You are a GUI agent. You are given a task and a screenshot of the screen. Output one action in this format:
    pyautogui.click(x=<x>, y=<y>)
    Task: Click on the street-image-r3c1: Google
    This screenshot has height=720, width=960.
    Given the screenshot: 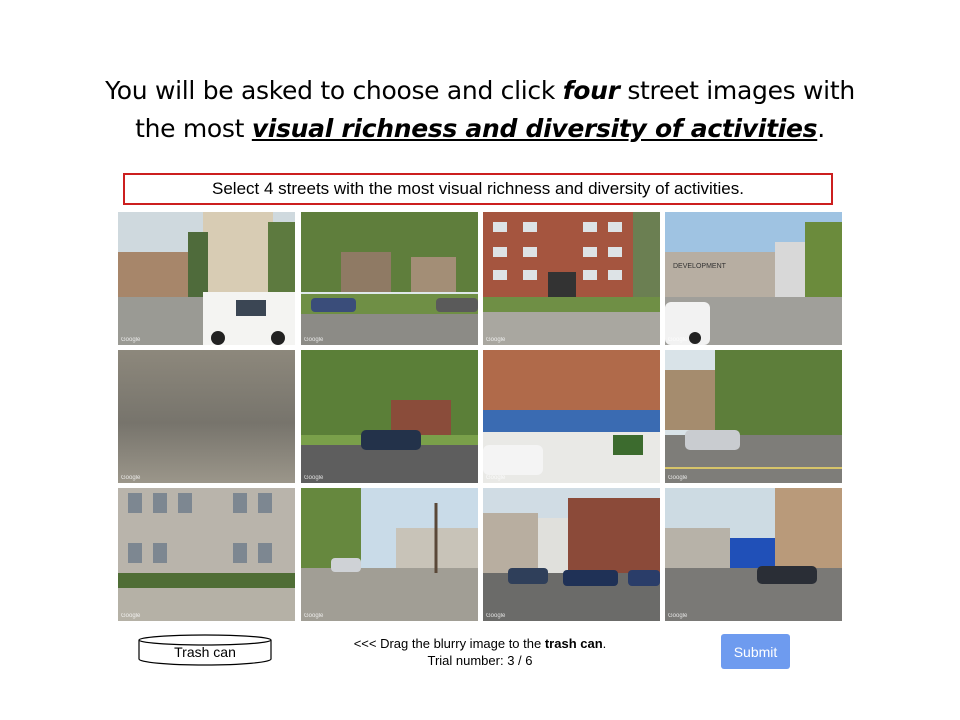 What is the action you would take?
    pyautogui.click(x=206, y=554)
    